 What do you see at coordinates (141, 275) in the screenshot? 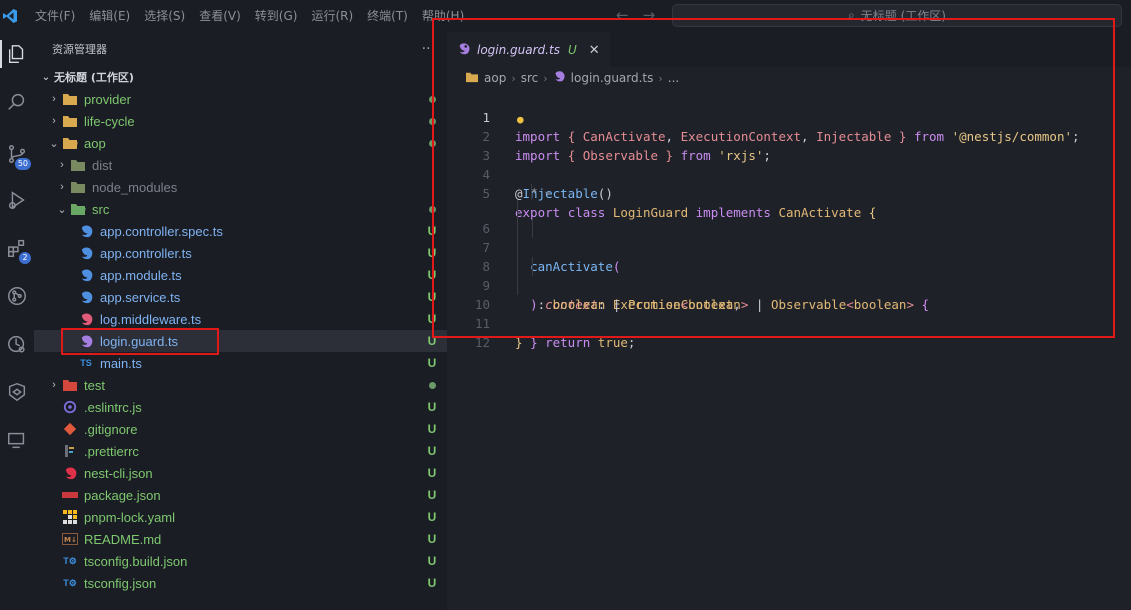
I see `tree-item-label: app.module.ts` at bounding box center [141, 275].